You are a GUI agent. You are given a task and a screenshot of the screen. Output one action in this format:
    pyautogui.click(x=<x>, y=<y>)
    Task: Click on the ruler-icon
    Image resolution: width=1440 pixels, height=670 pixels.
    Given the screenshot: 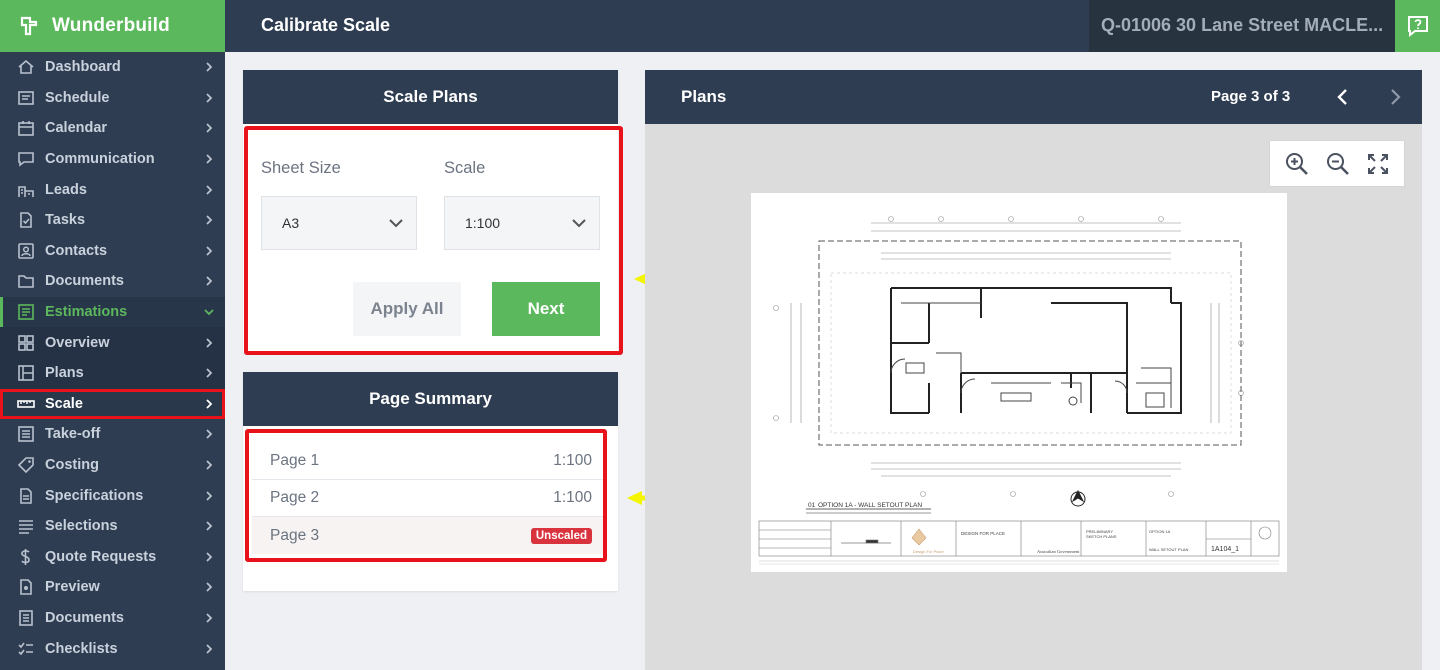 What is the action you would take?
    pyautogui.click(x=26, y=404)
    